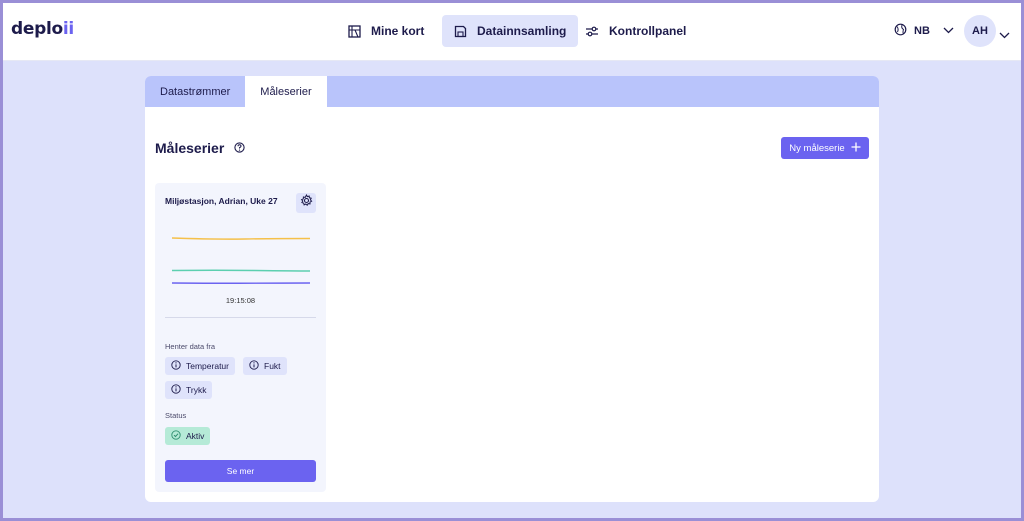  I want to click on page-title-text: Måleserier, so click(190, 148).